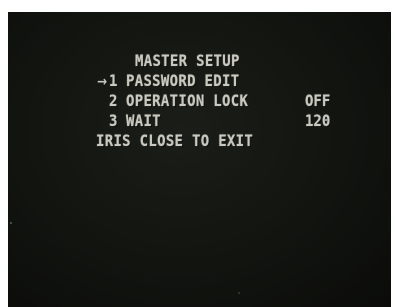 The image size is (395, 307). What do you see at coordinates (143, 121) in the screenshot?
I see `menu-item-wait: WAIT` at bounding box center [143, 121].